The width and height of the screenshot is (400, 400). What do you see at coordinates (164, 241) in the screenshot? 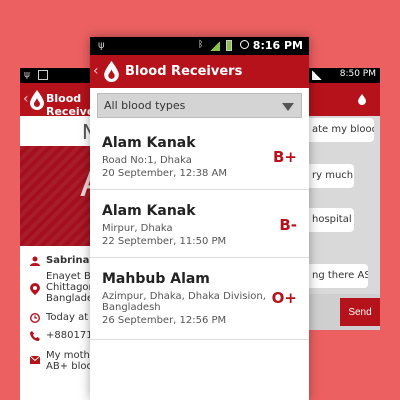
I see `receiver-date: 22 September, 11:50 PM` at bounding box center [164, 241].